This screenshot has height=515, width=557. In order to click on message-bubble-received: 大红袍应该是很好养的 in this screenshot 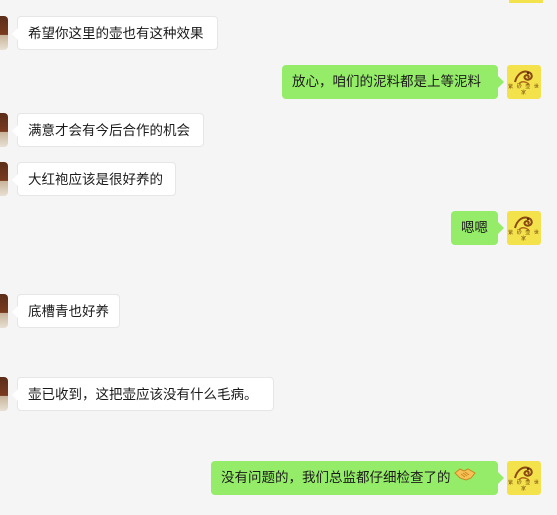, I will do `click(94, 179)`.